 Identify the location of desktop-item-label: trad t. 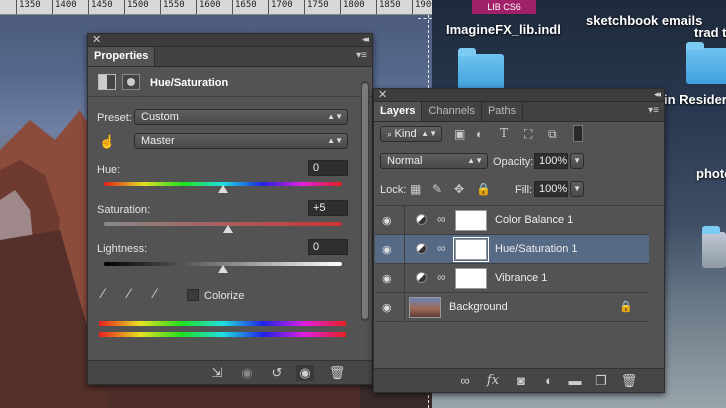
(710, 32).